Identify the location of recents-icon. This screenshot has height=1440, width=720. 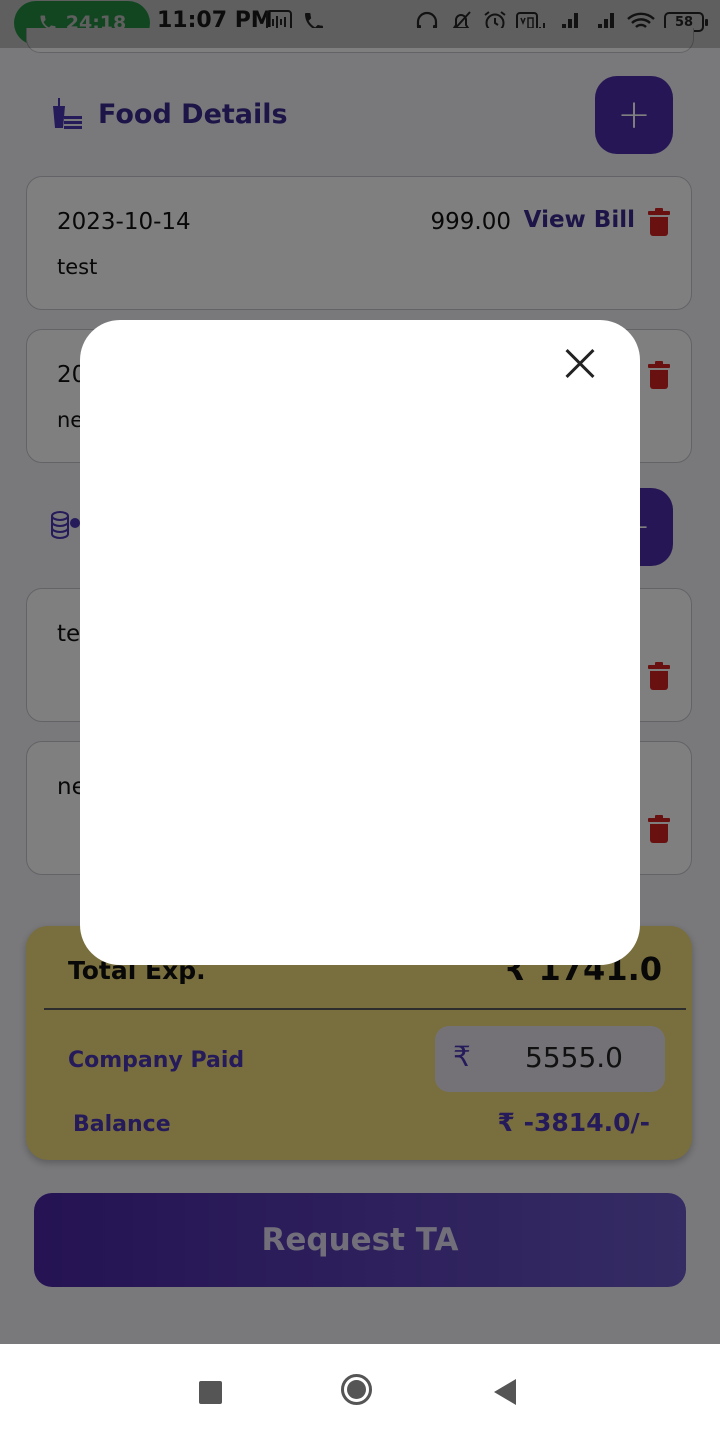
(210, 1392).